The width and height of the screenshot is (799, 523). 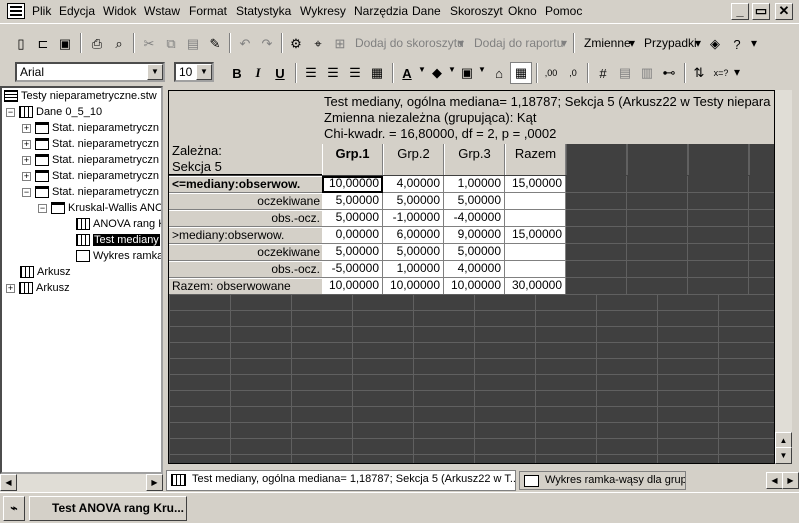 I want to click on minimize-button: _, so click(x=740, y=11).